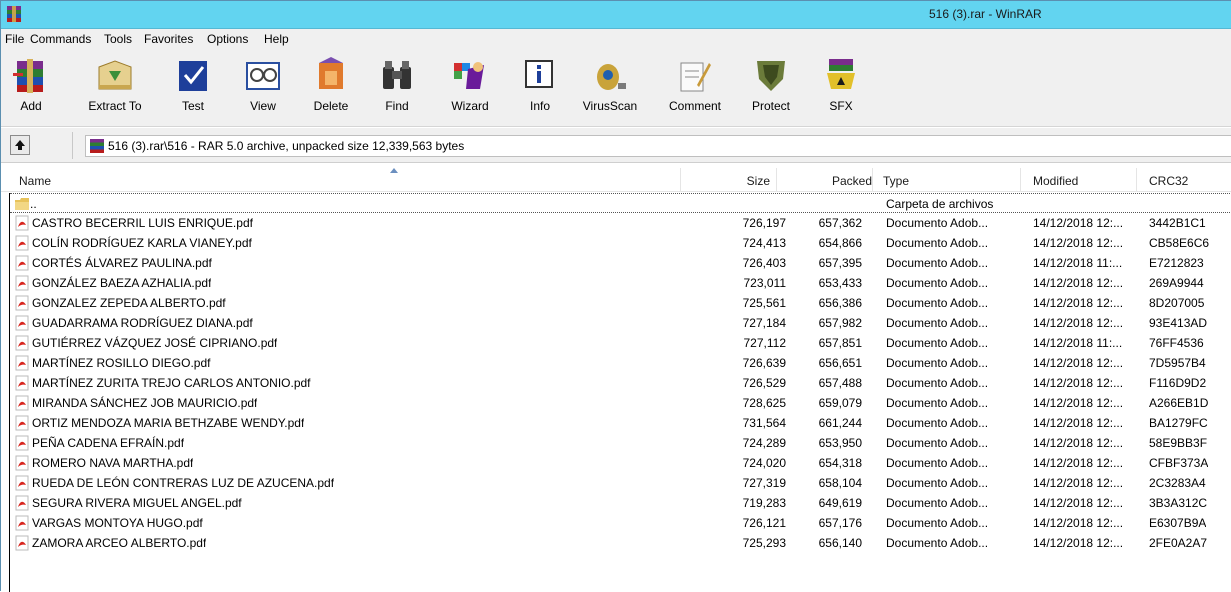 The width and height of the screenshot is (1231, 592). What do you see at coordinates (771, 89) in the screenshot?
I see `protect-button: Protect` at bounding box center [771, 89].